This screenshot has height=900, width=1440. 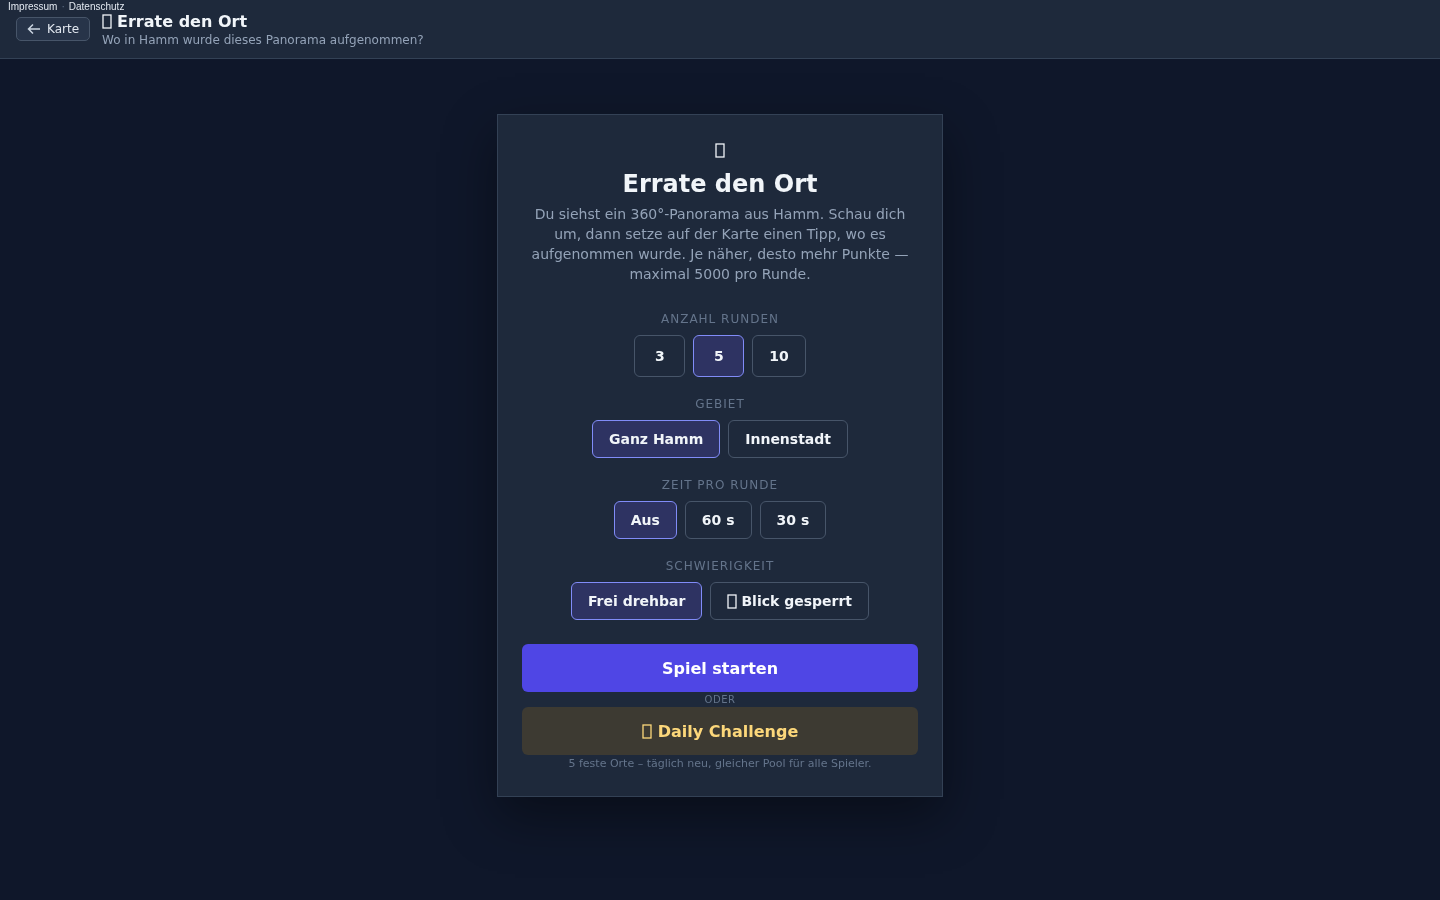 What do you see at coordinates (720, 731) in the screenshot?
I see `daily-challenge-button: Daily Challenge` at bounding box center [720, 731].